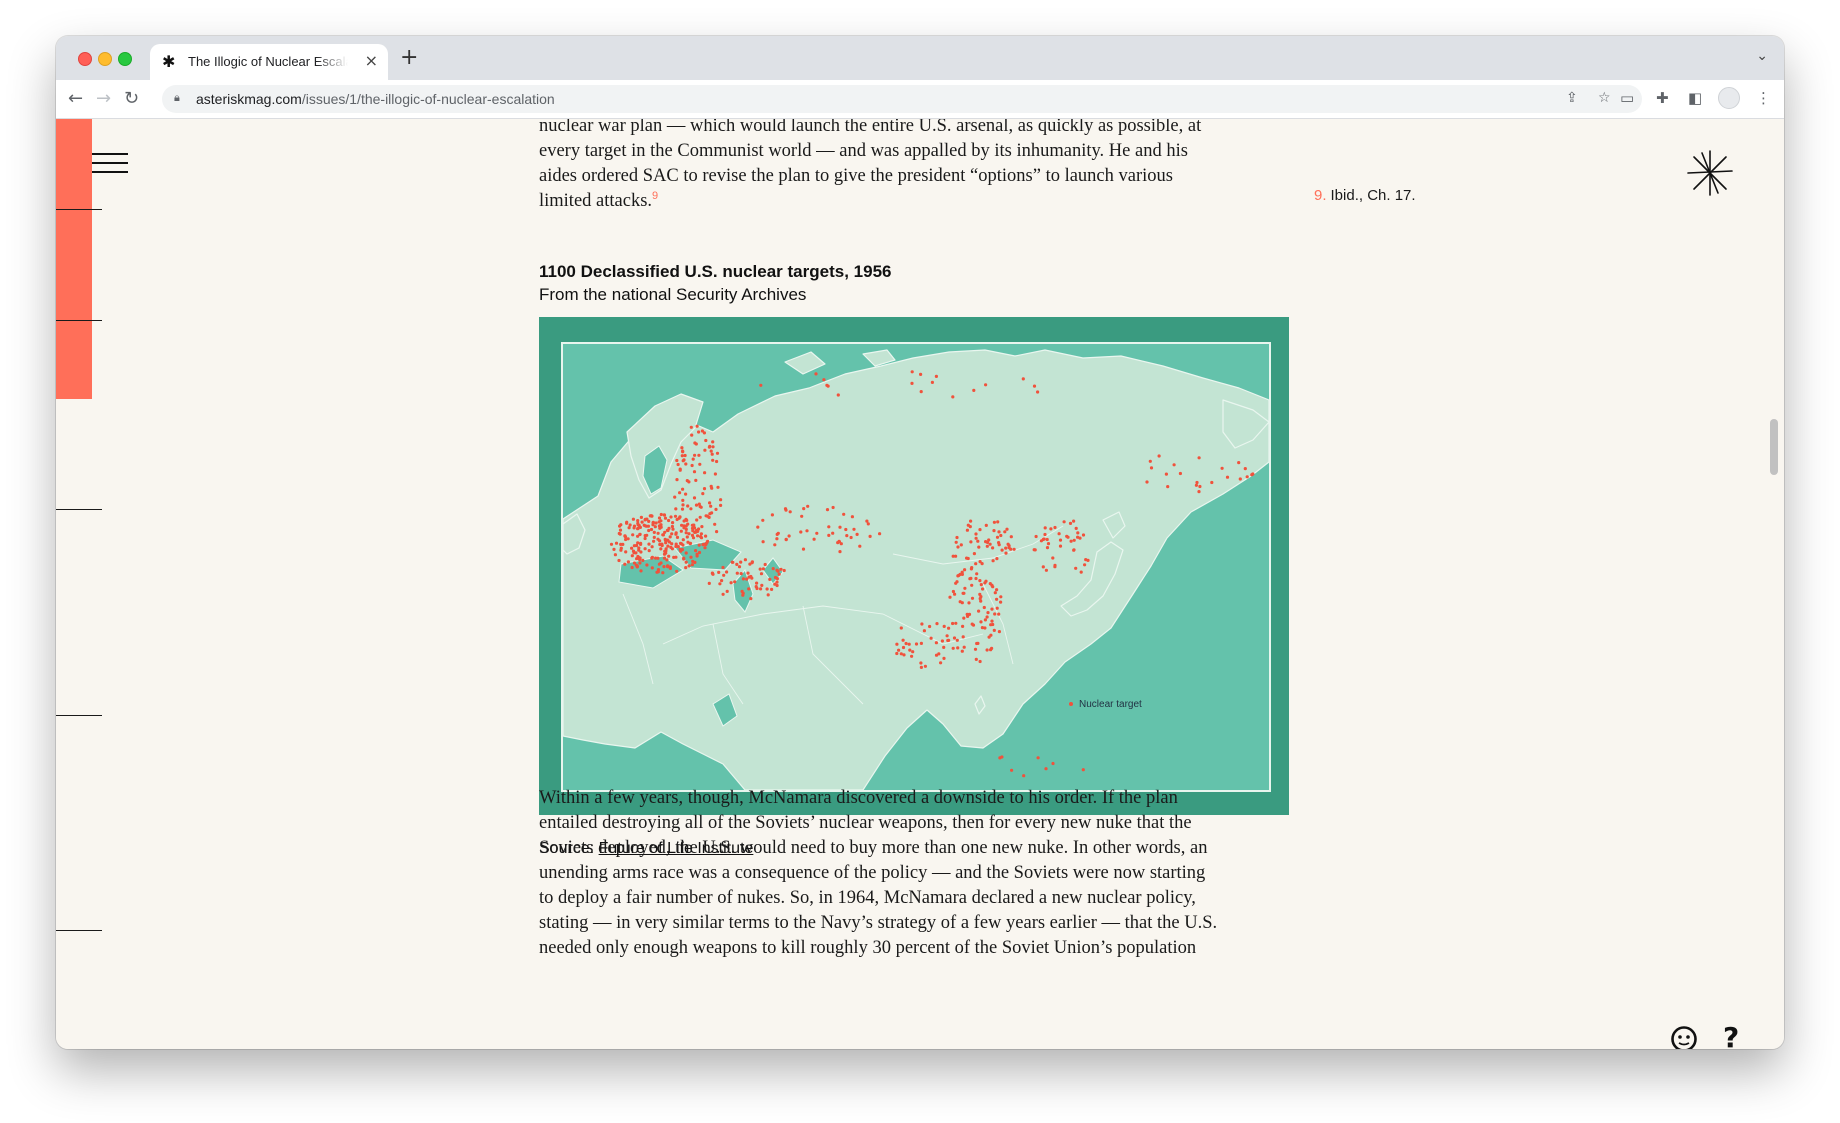  Describe the element at coordinates (110, 164) in the screenshot. I see `hamburger-menu-icon` at that location.